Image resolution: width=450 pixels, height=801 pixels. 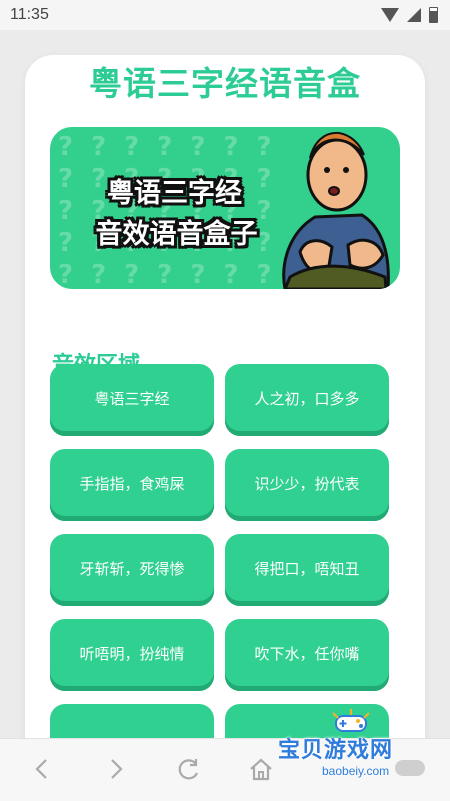 What do you see at coordinates (307, 655) in the screenshot?
I see `sound-button-8: 吹下水，任你嘴` at bounding box center [307, 655].